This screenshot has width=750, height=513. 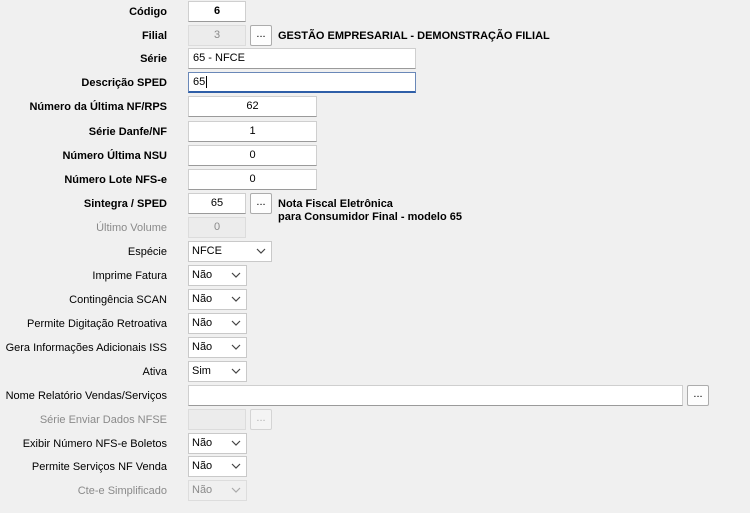 I want to click on ultimo-volume-label: Último Volume, so click(x=131, y=228).